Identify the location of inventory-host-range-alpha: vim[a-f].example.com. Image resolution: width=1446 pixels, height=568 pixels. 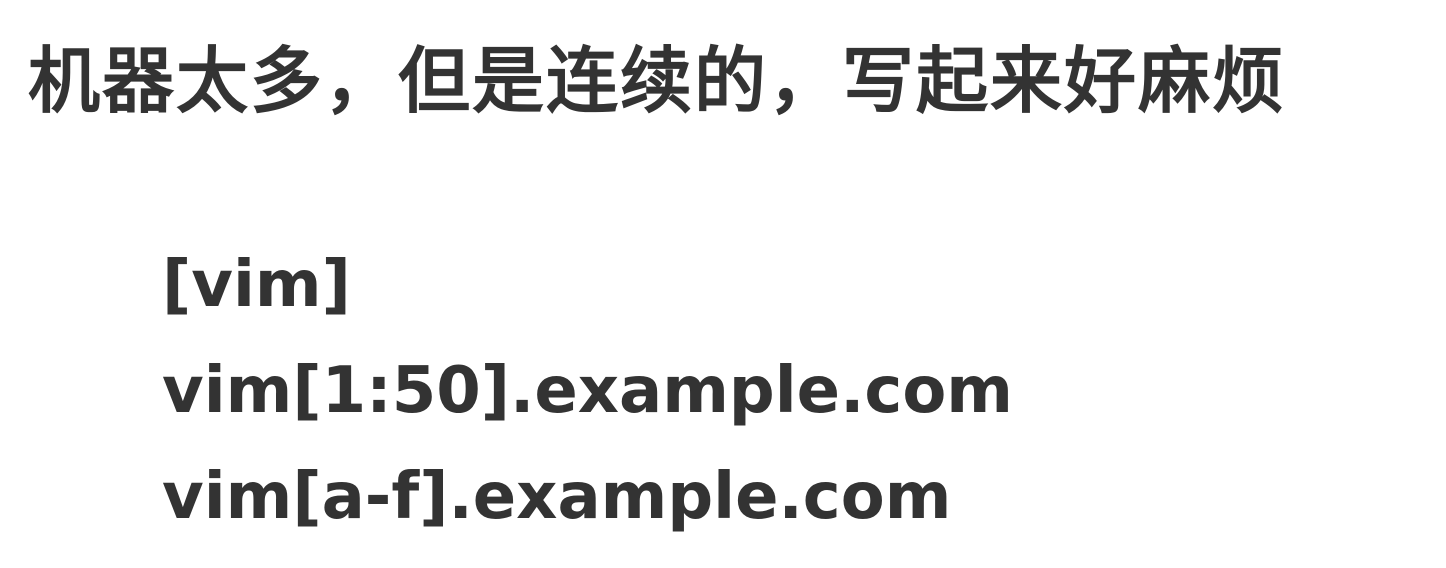
(557, 497).